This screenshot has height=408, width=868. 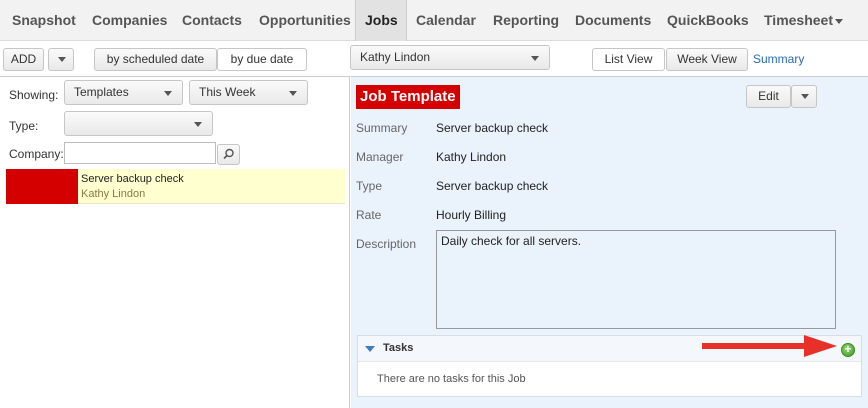 What do you see at coordinates (450, 57) in the screenshot?
I see `user-select: Kathy Lindon` at bounding box center [450, 57].